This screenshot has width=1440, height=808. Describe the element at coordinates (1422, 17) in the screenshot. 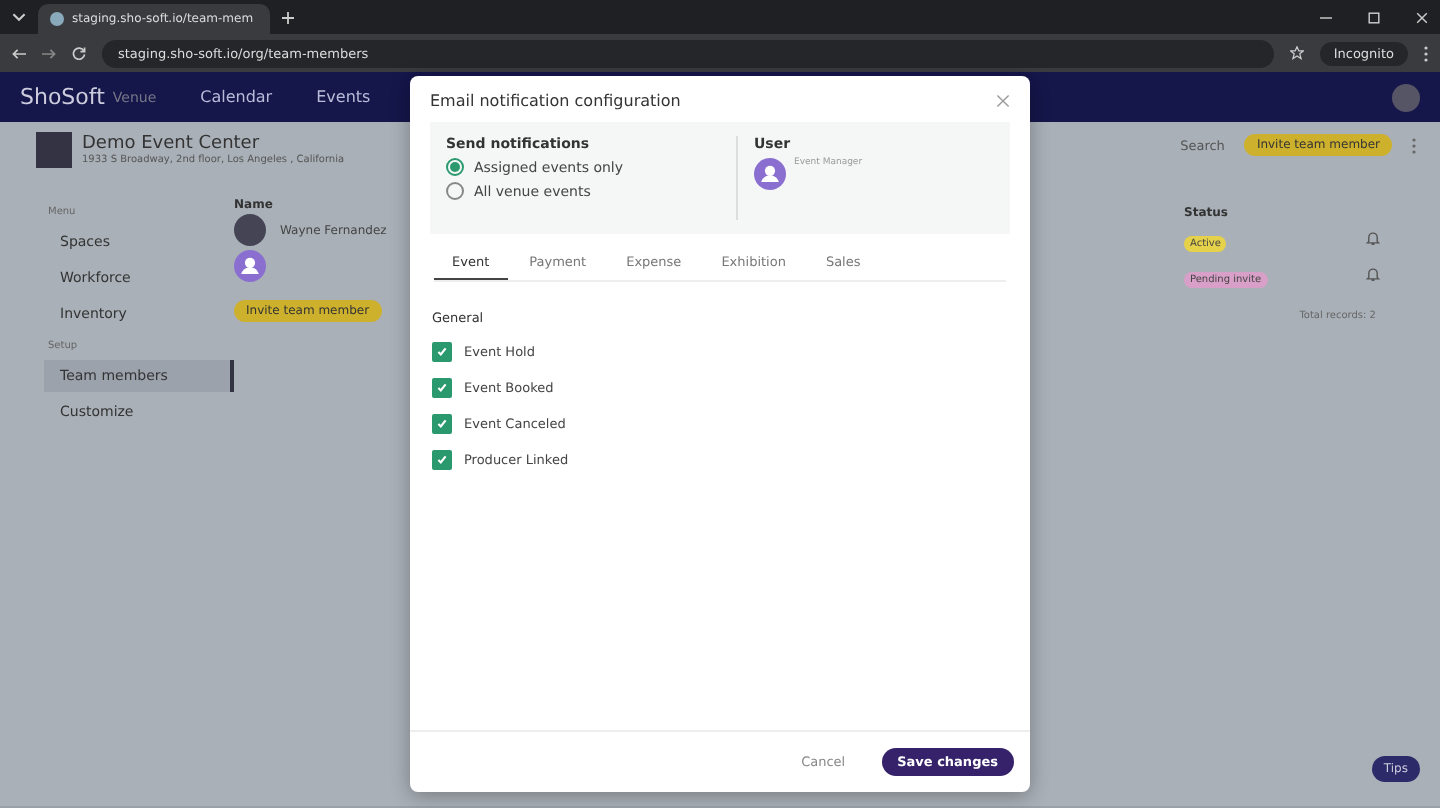

I see `close-icon` at that location.